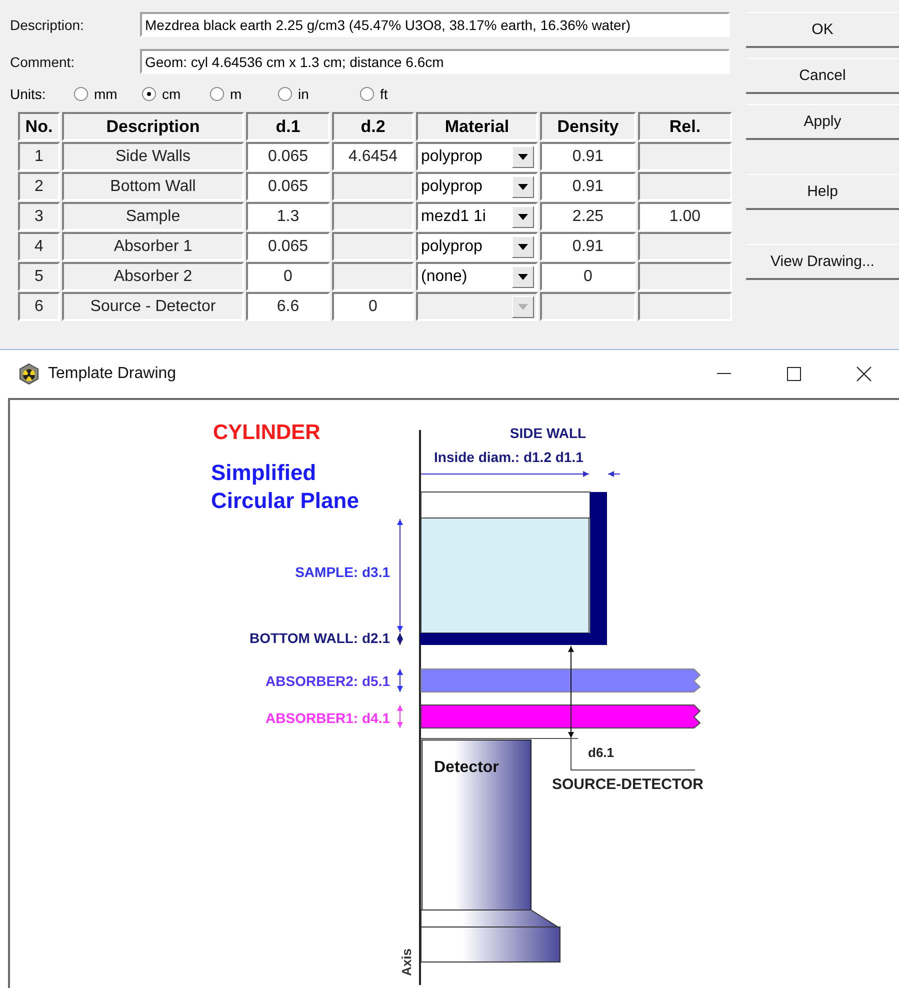  What do you see at coordinates (328, 718) in the screenshot?
I see `absorber1-label: ABSORBER1: d4.1` at bounding box center [328, 718].